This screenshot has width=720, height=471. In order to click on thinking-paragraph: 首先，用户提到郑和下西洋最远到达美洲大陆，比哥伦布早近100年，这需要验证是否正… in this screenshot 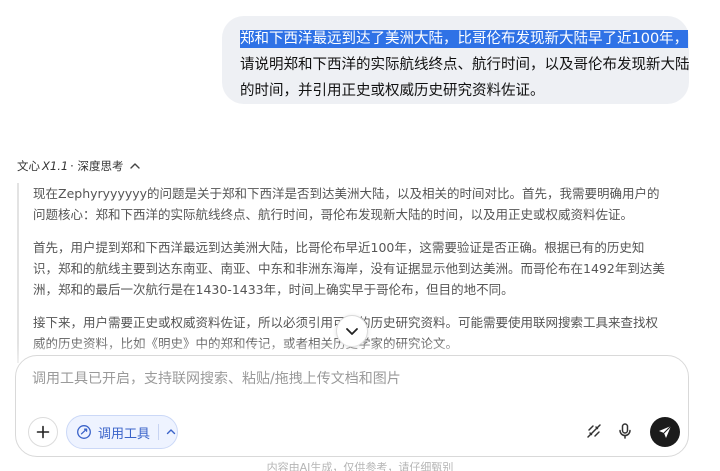, I will do `click(349, 268)`.